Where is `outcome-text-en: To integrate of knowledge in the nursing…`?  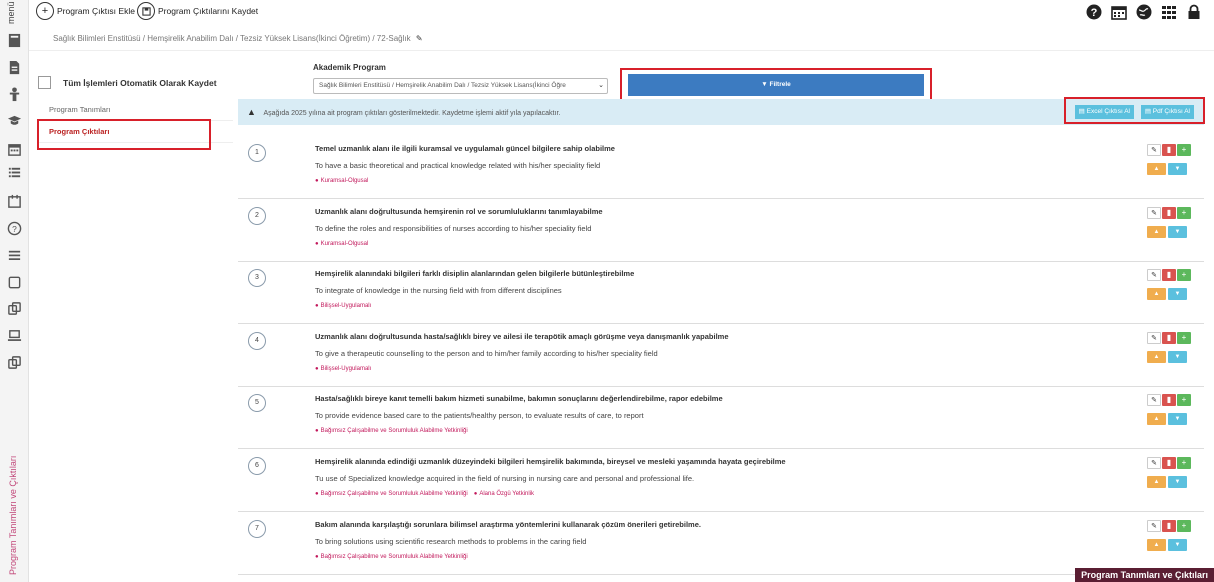
outcome-text-en: To integrate of knowledge in the nursing… is located at coordinates (438, 290).